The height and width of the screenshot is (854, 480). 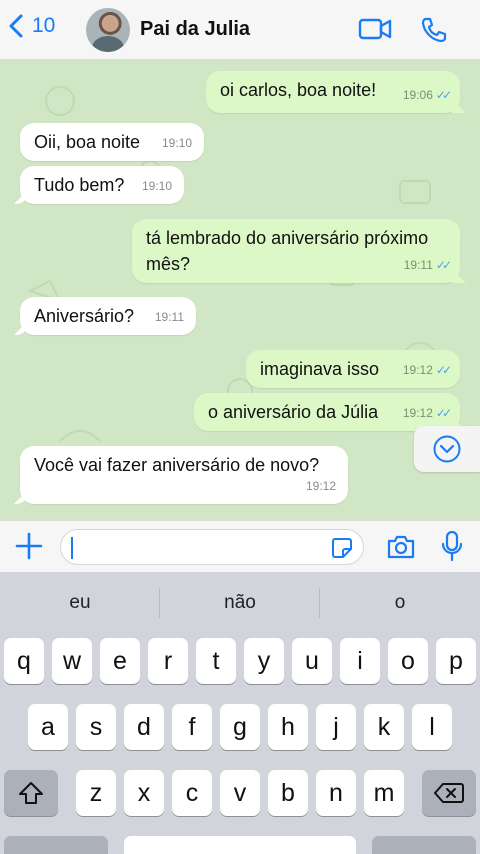 I want to click on message-composer, so click(x=240, y=546).